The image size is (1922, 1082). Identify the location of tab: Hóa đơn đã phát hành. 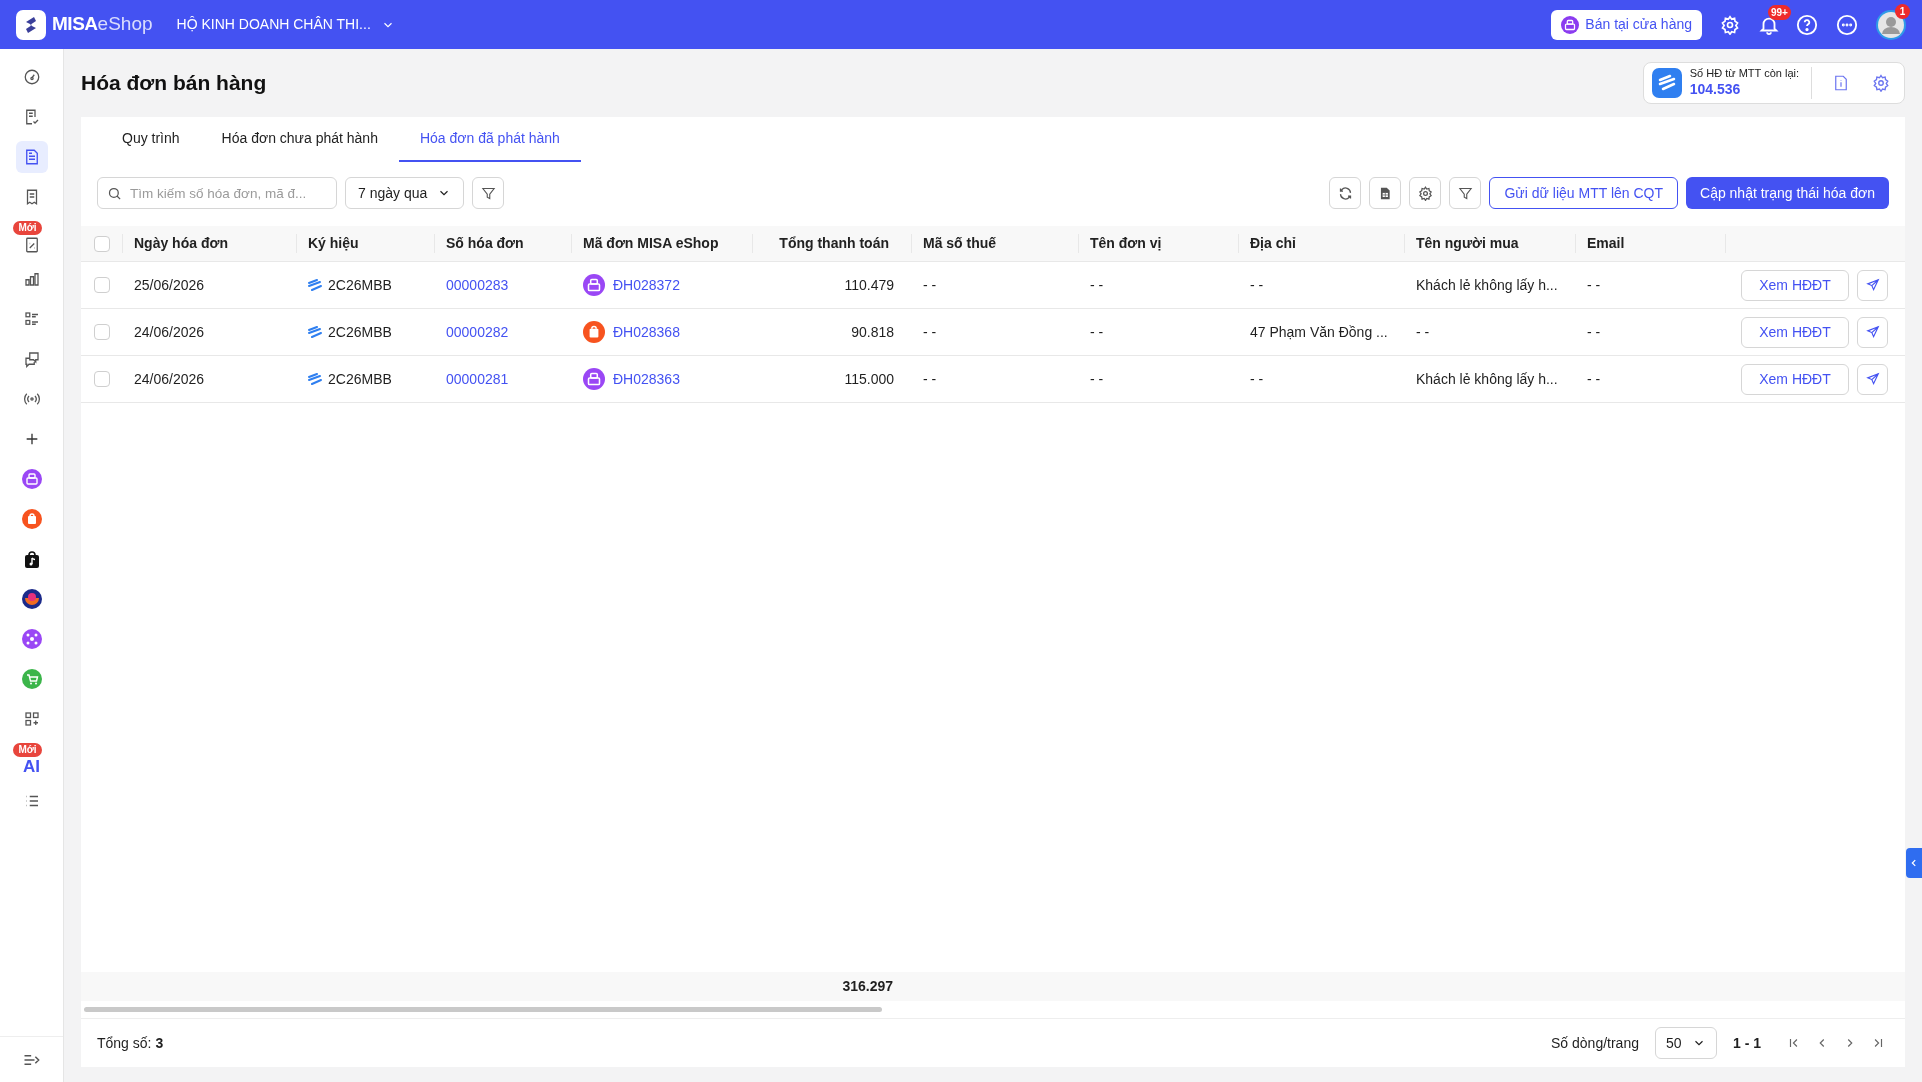
(489, 139).